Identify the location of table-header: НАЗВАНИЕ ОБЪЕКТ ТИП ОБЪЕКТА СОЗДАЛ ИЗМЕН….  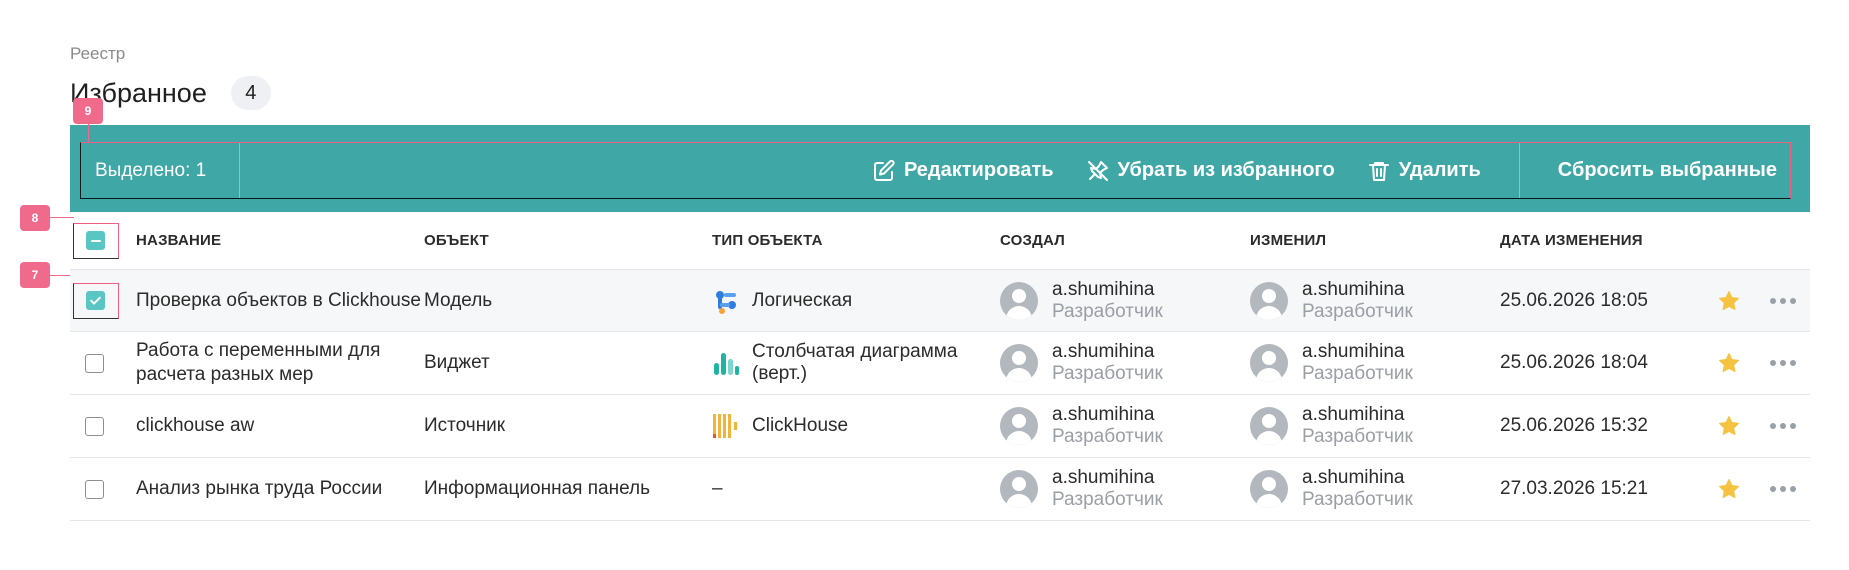
(940, 240).